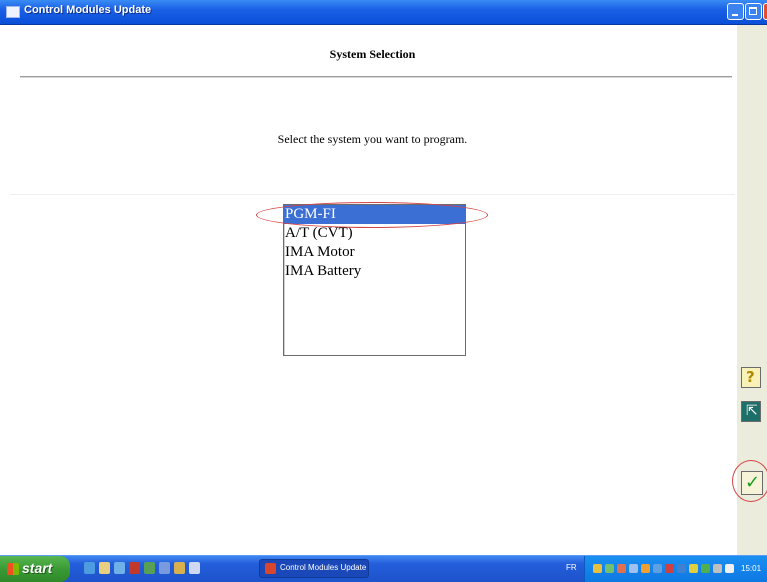  I want to click on page-title: System Selection, so click(372, 54).